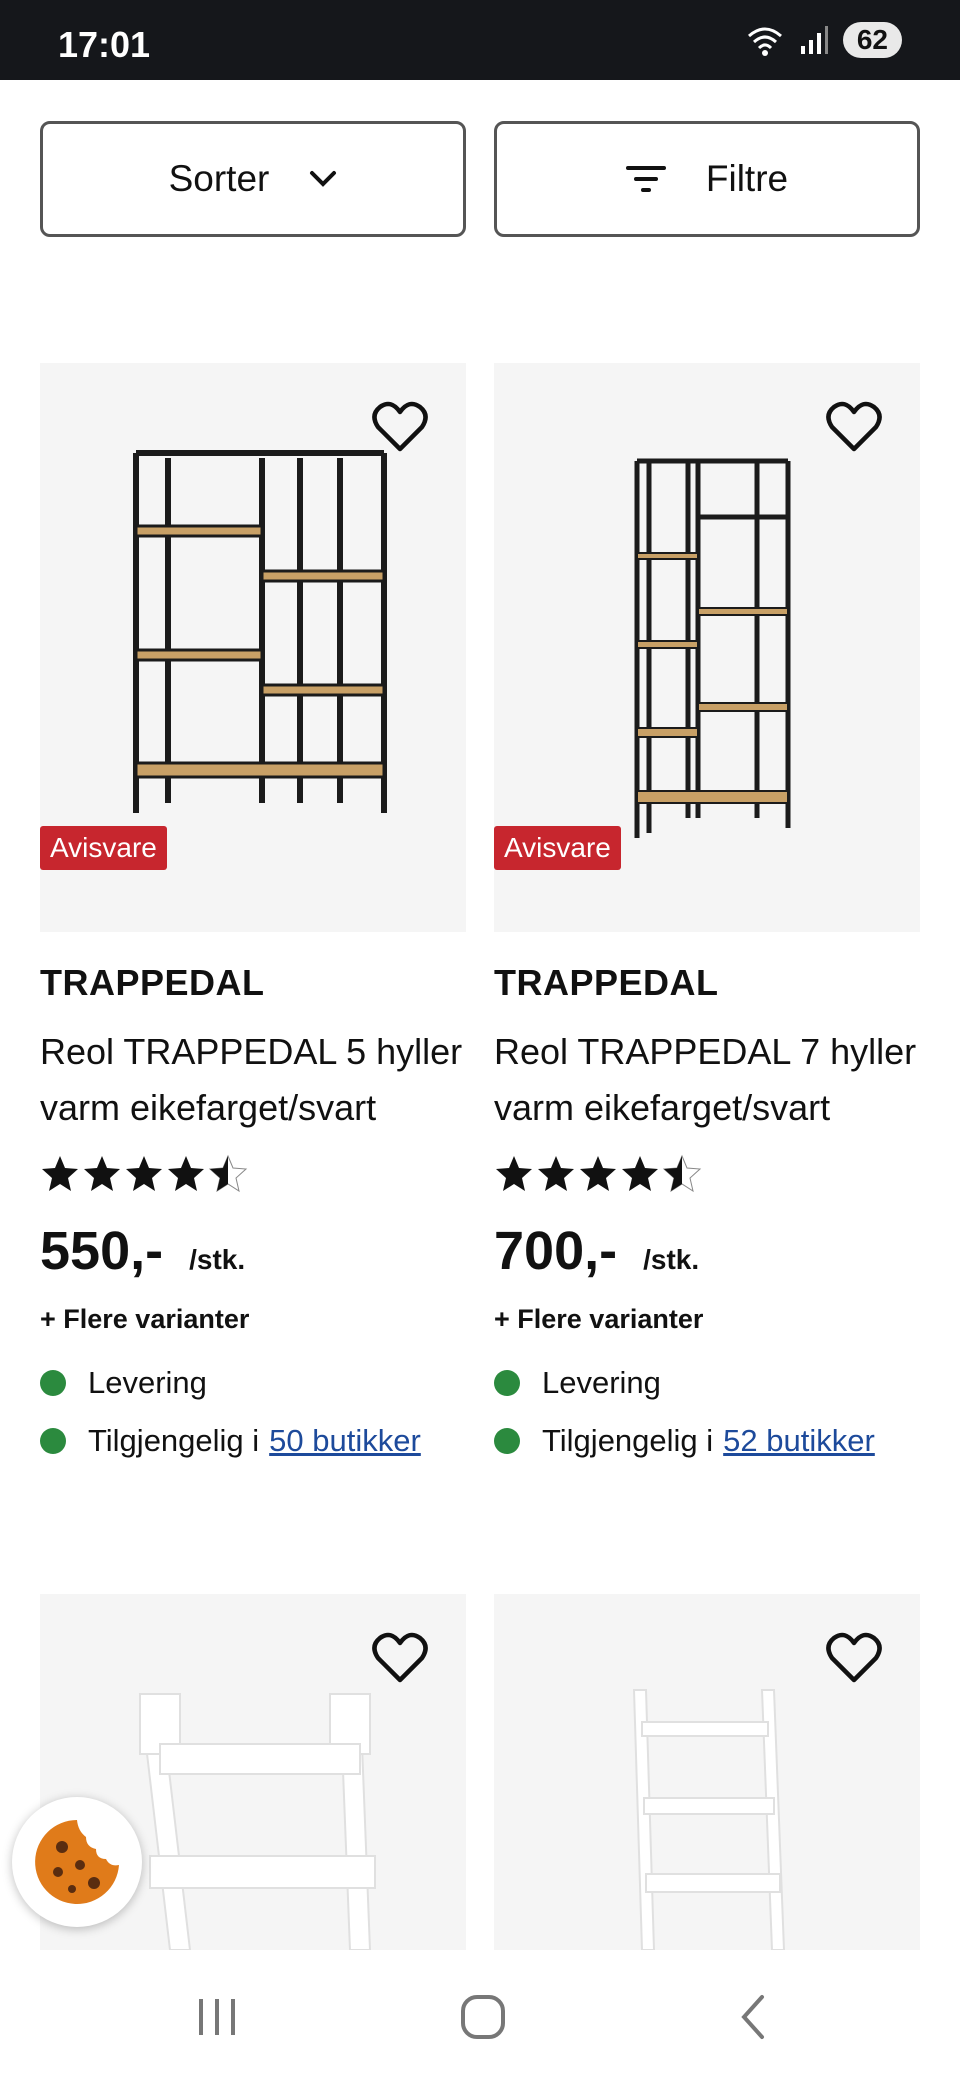  What do you see at coordinates (217, 2017) in the screenshot?
I see `recent-apps-icon` at bounding box center [217, 2017].